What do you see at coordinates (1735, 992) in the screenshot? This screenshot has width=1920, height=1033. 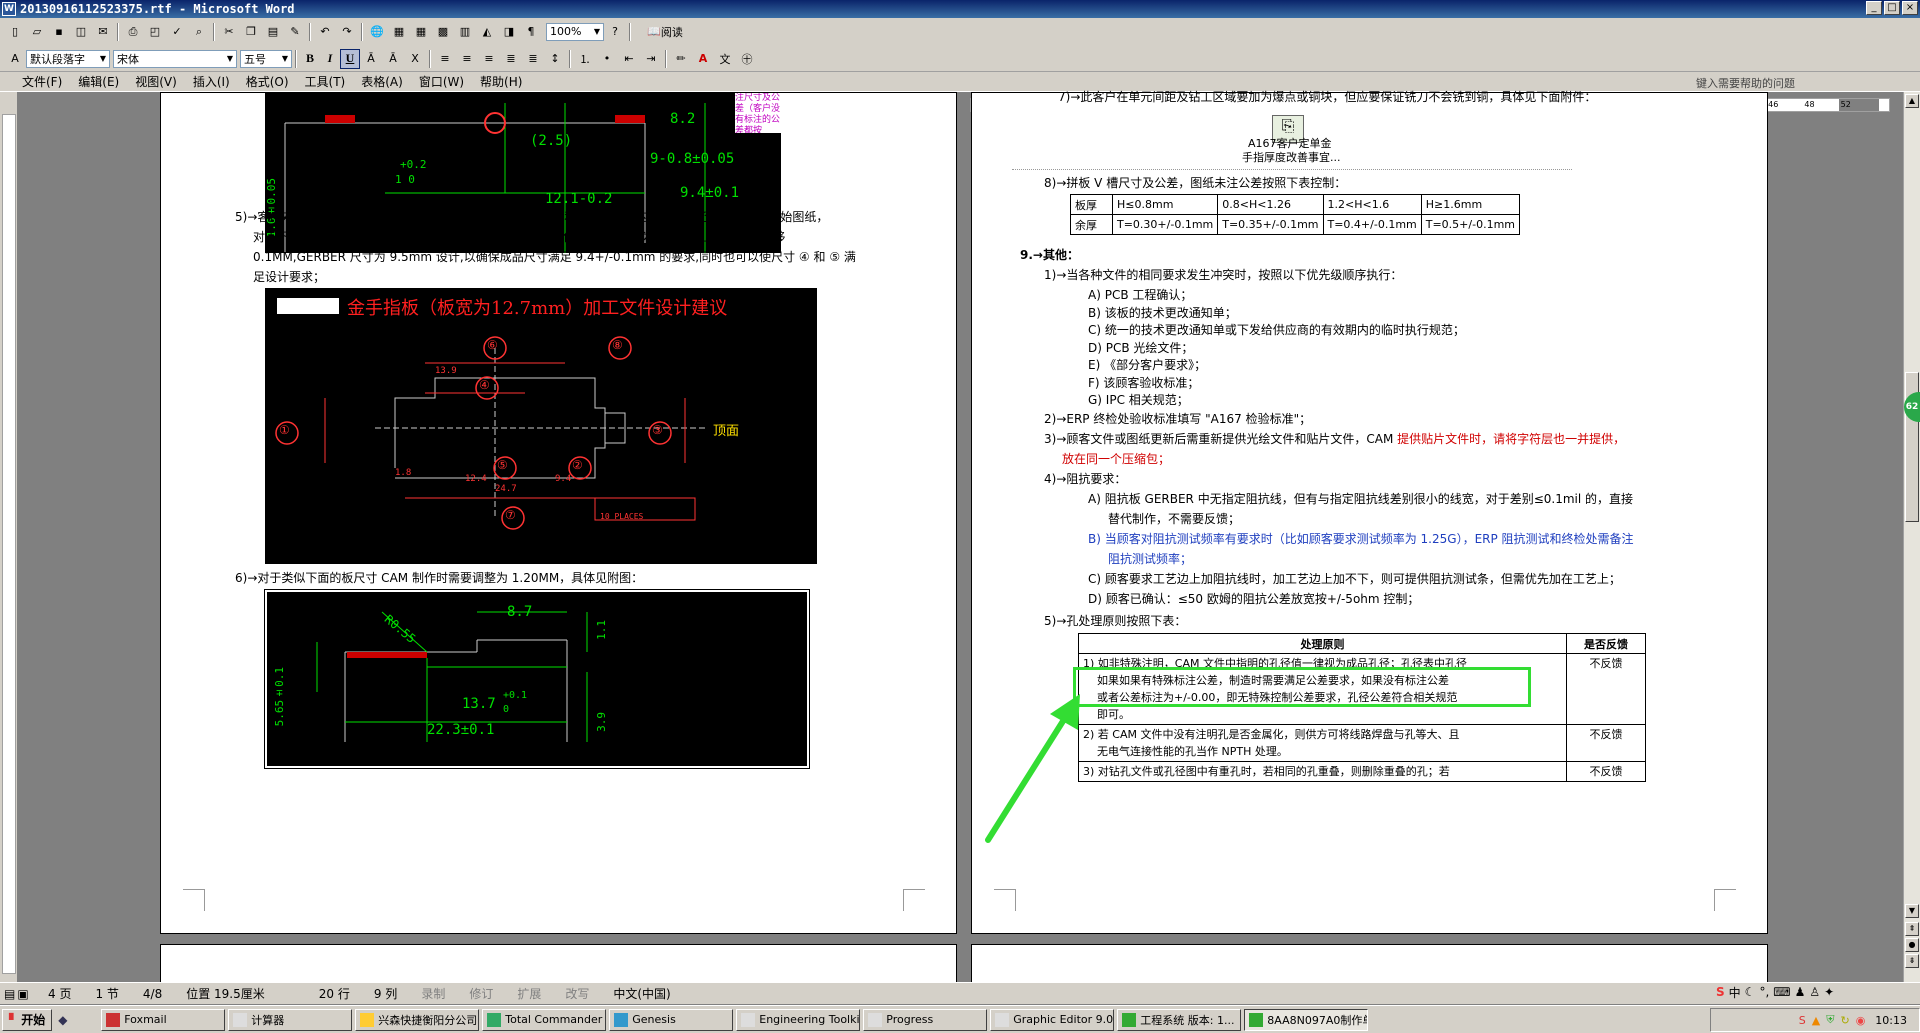 I see `ime-chinese-icon: 中` at bounding box center [1735, 992].